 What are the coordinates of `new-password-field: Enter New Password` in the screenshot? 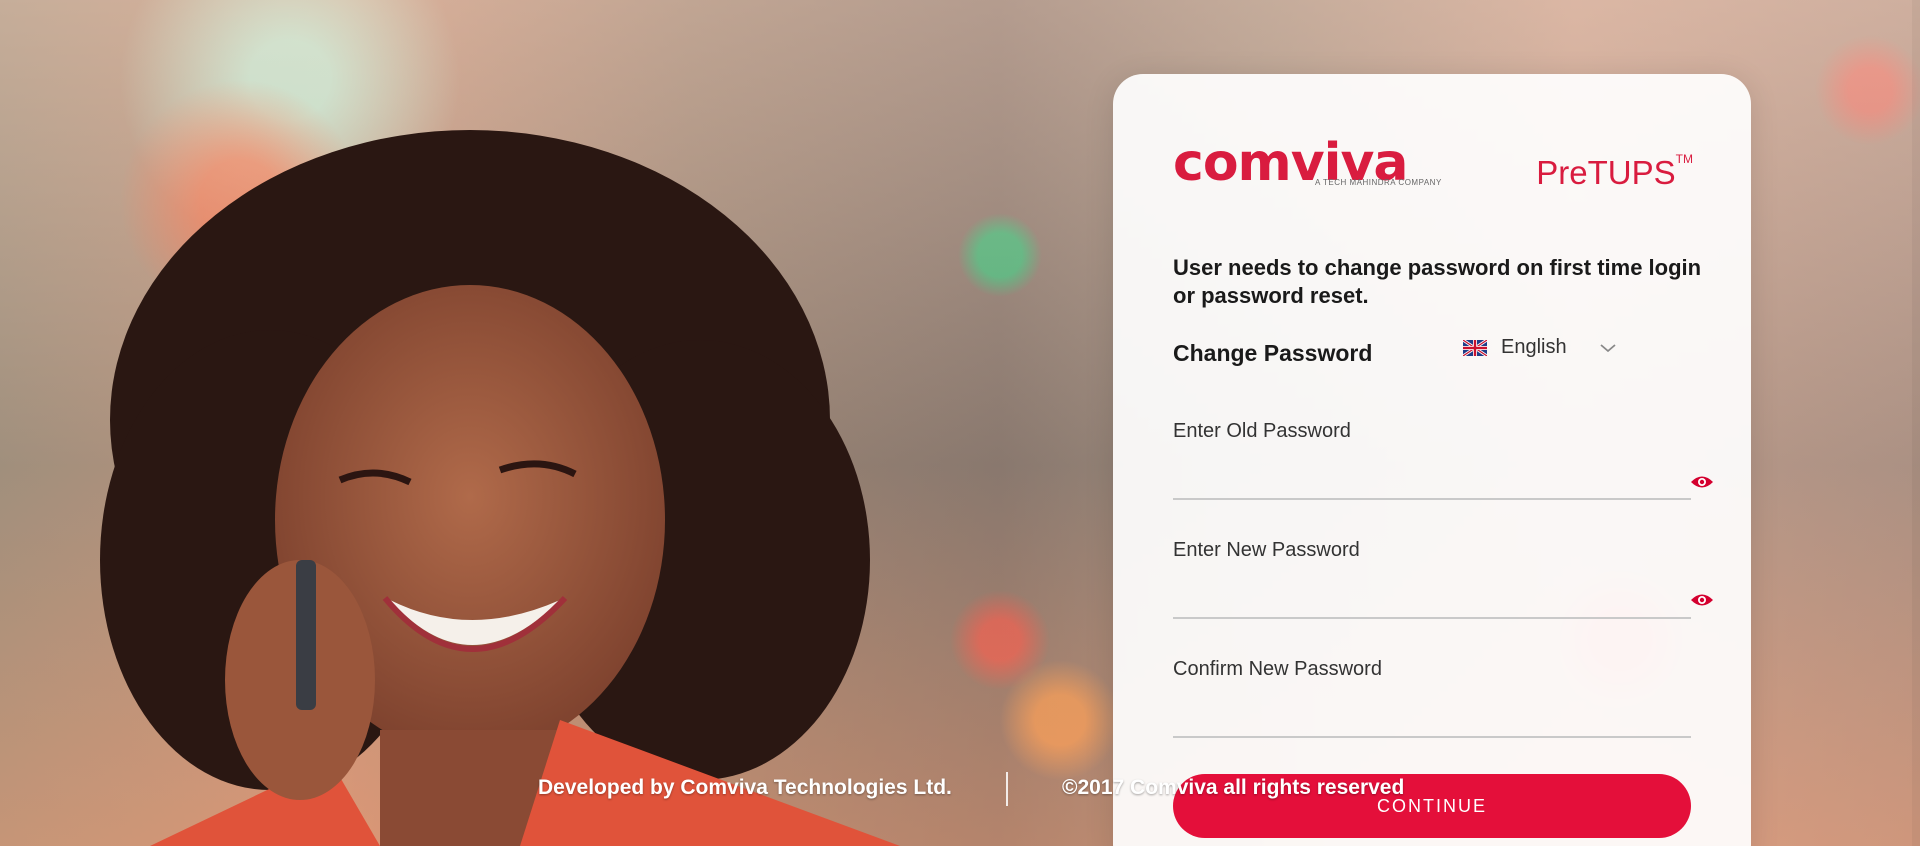 It's located at (1432, 579).